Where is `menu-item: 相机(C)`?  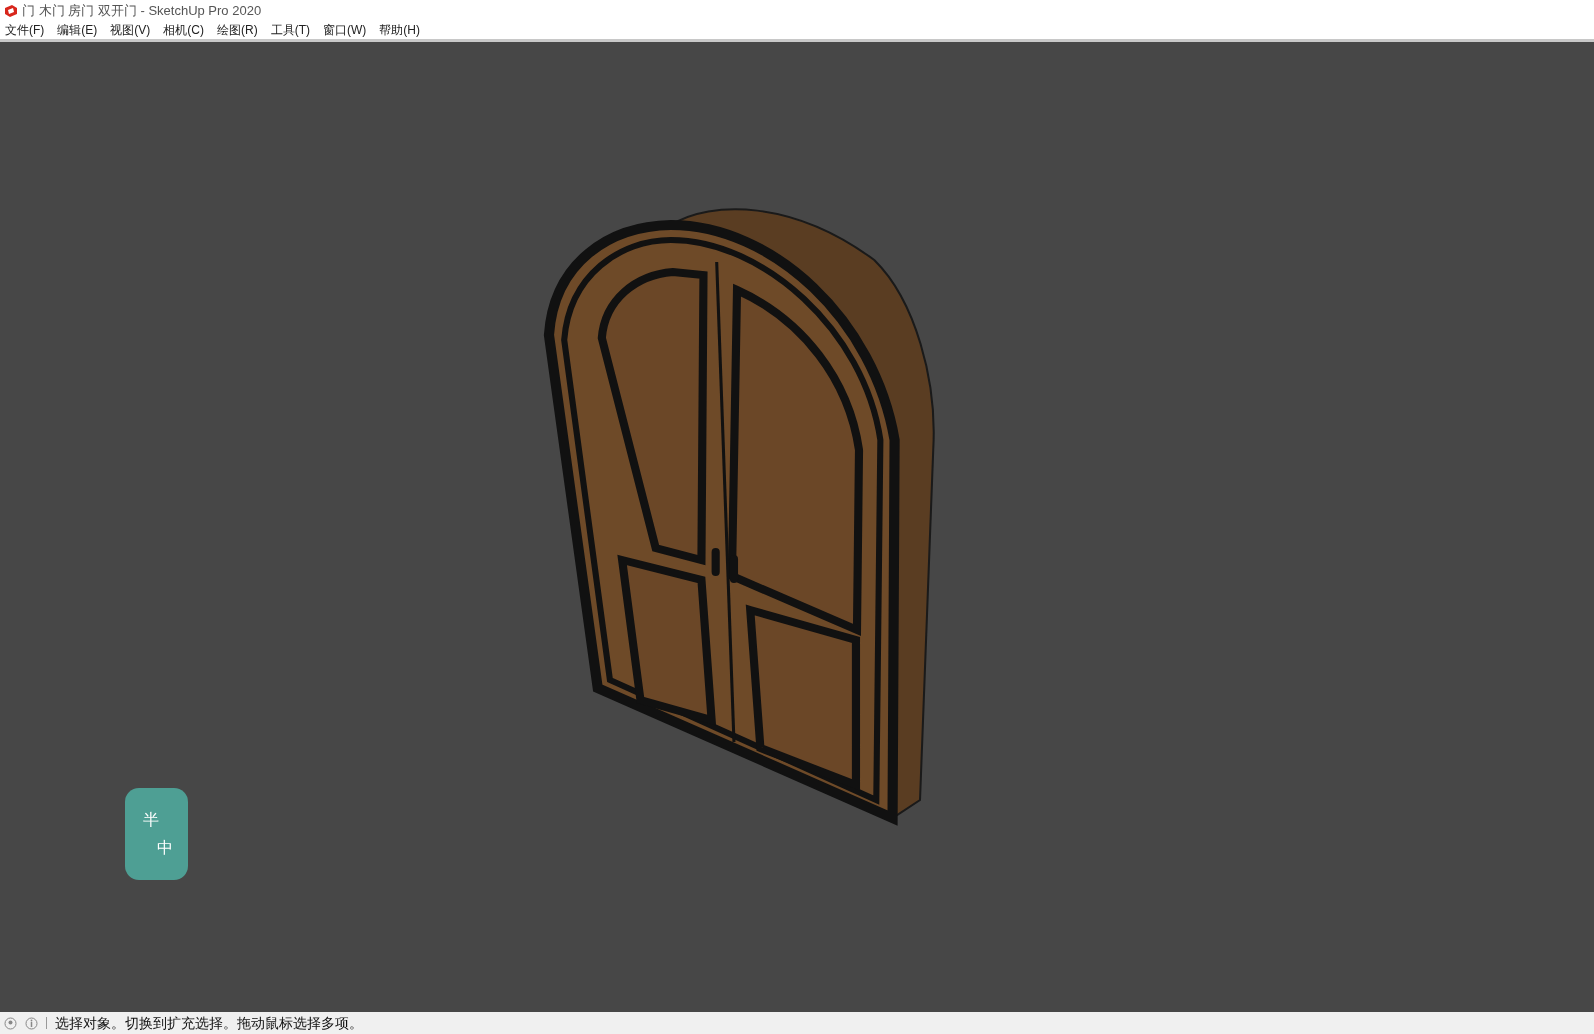 menu-item: 相机(C) is located at coordinates (183, 30).